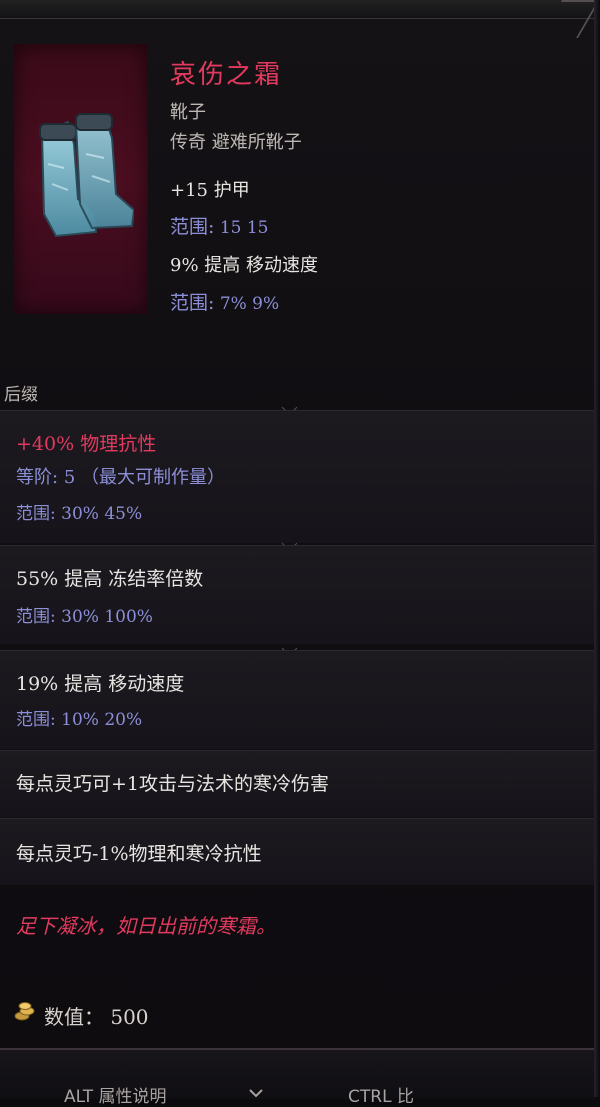  I want to click on affix-text: 55% 提高 冻结率倍数, so click(110, 579).